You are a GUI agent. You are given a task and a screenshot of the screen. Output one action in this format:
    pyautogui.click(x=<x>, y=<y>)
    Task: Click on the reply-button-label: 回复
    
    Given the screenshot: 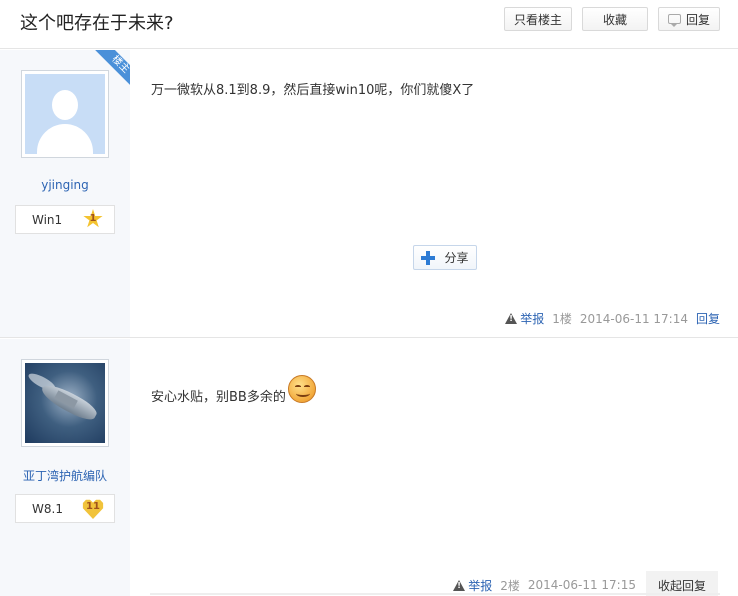 What is the action you would take?
    pyautogui.click(x=697, y=19)
    